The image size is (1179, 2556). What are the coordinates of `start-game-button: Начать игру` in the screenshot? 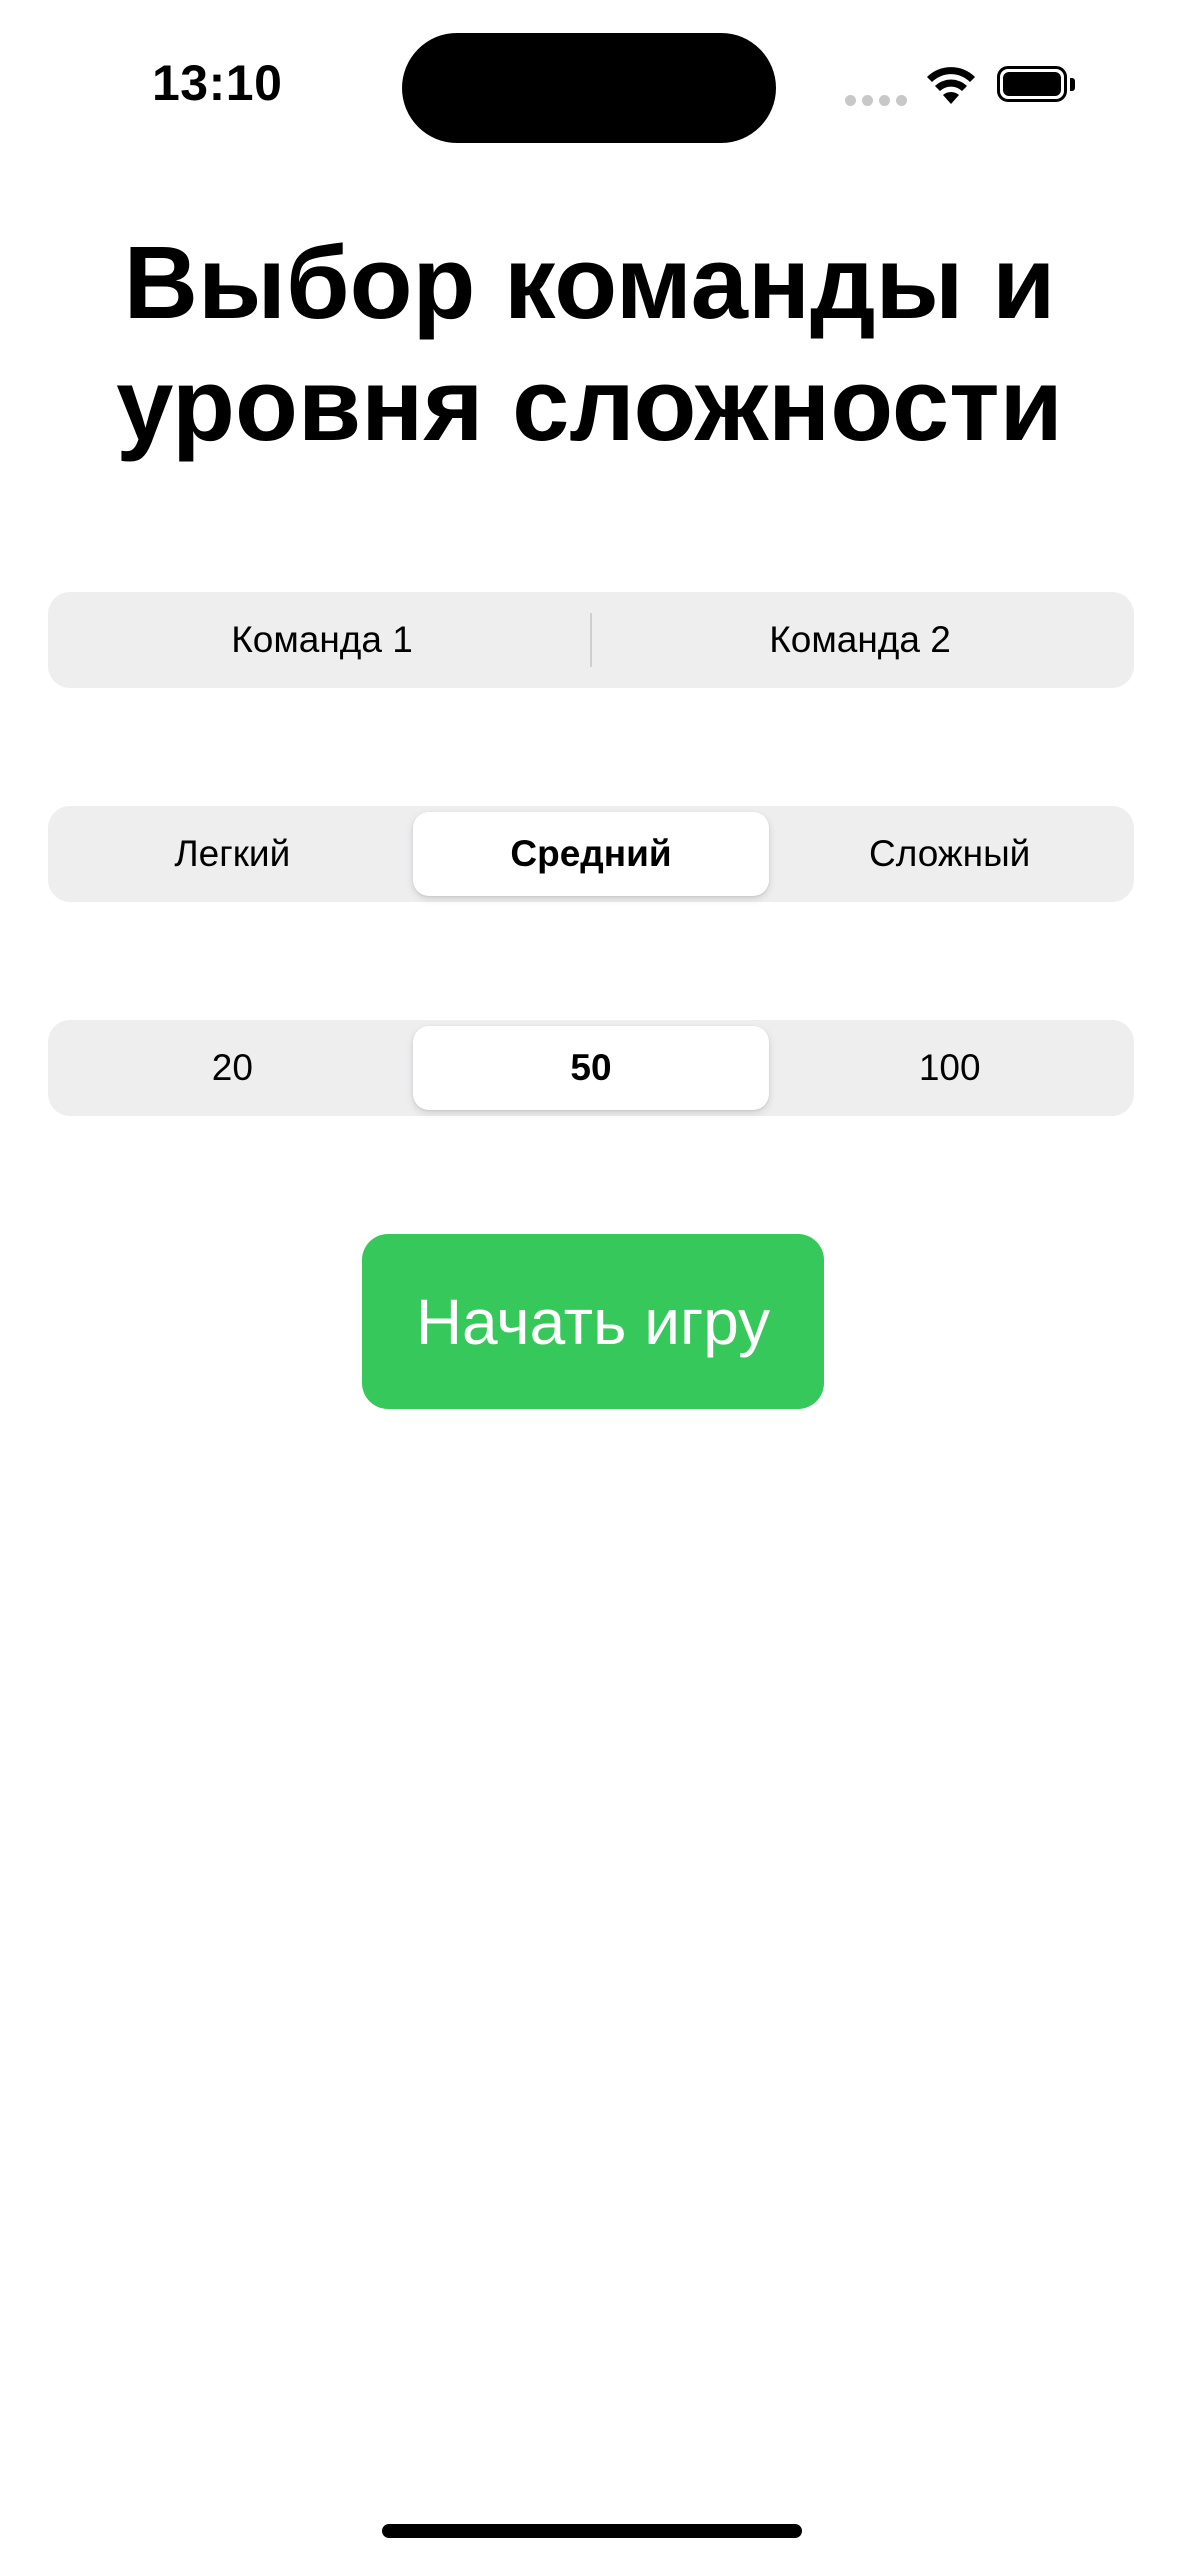 It's located at (593, 1321).